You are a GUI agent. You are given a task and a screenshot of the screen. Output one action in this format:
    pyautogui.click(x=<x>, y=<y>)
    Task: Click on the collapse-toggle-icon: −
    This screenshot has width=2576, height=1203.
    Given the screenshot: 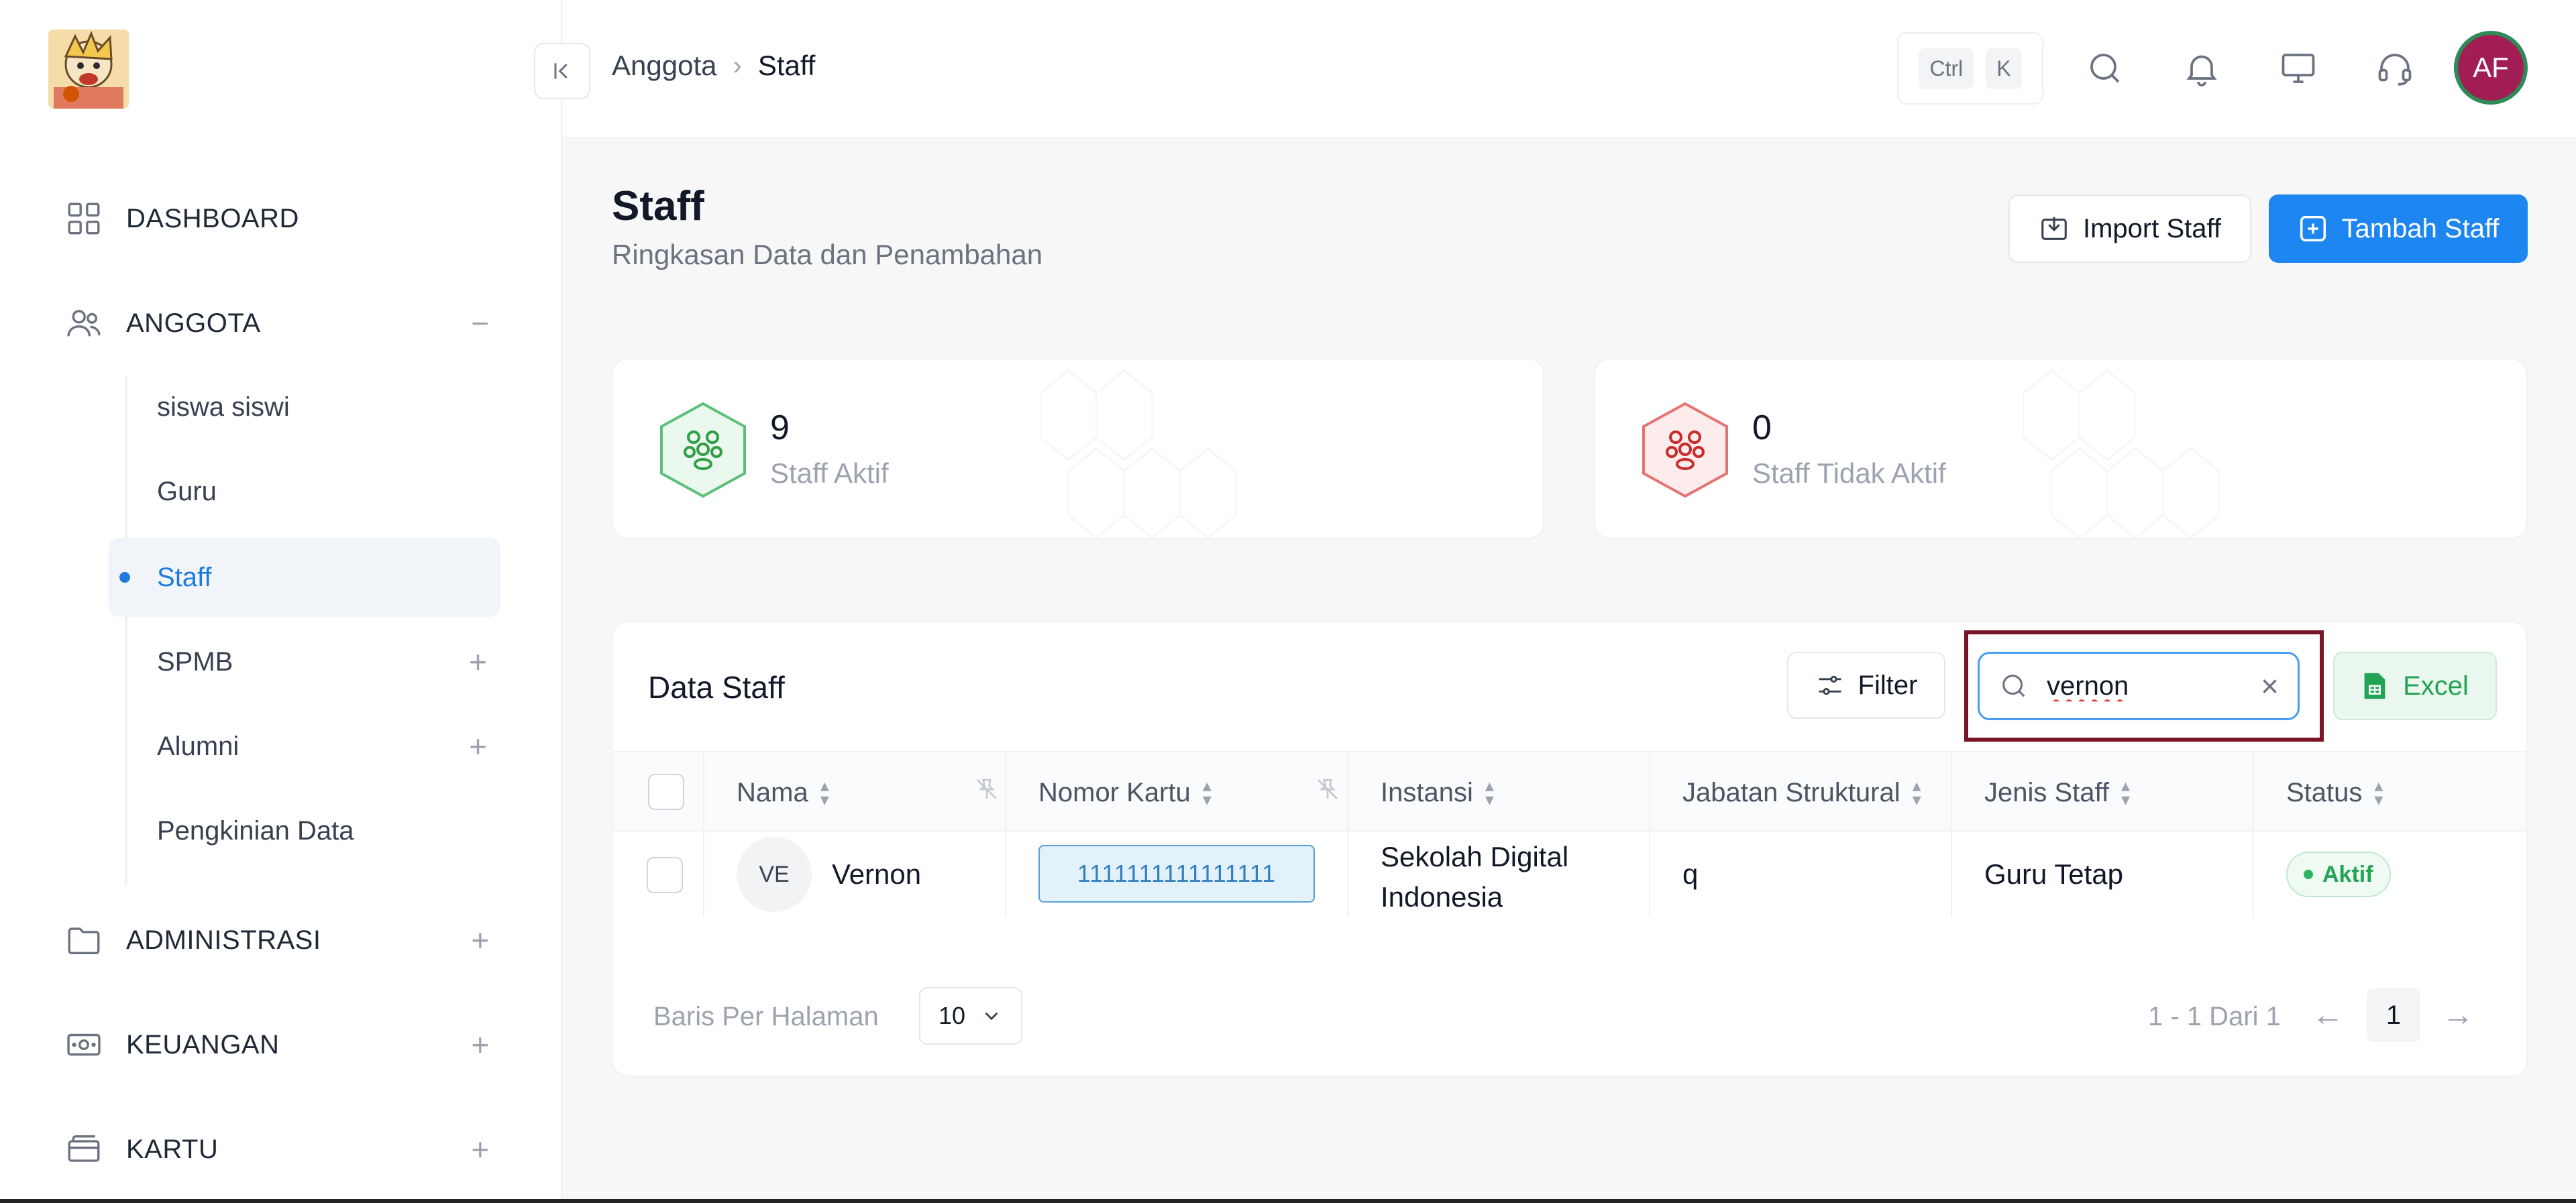 What is the action you would take?
    pyautogui.click(x=480, y=323)
    